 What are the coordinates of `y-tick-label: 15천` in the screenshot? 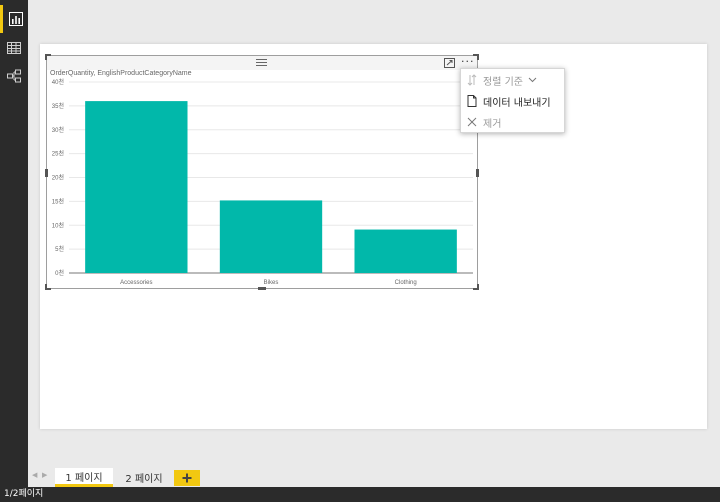 It's located at (58, 201).